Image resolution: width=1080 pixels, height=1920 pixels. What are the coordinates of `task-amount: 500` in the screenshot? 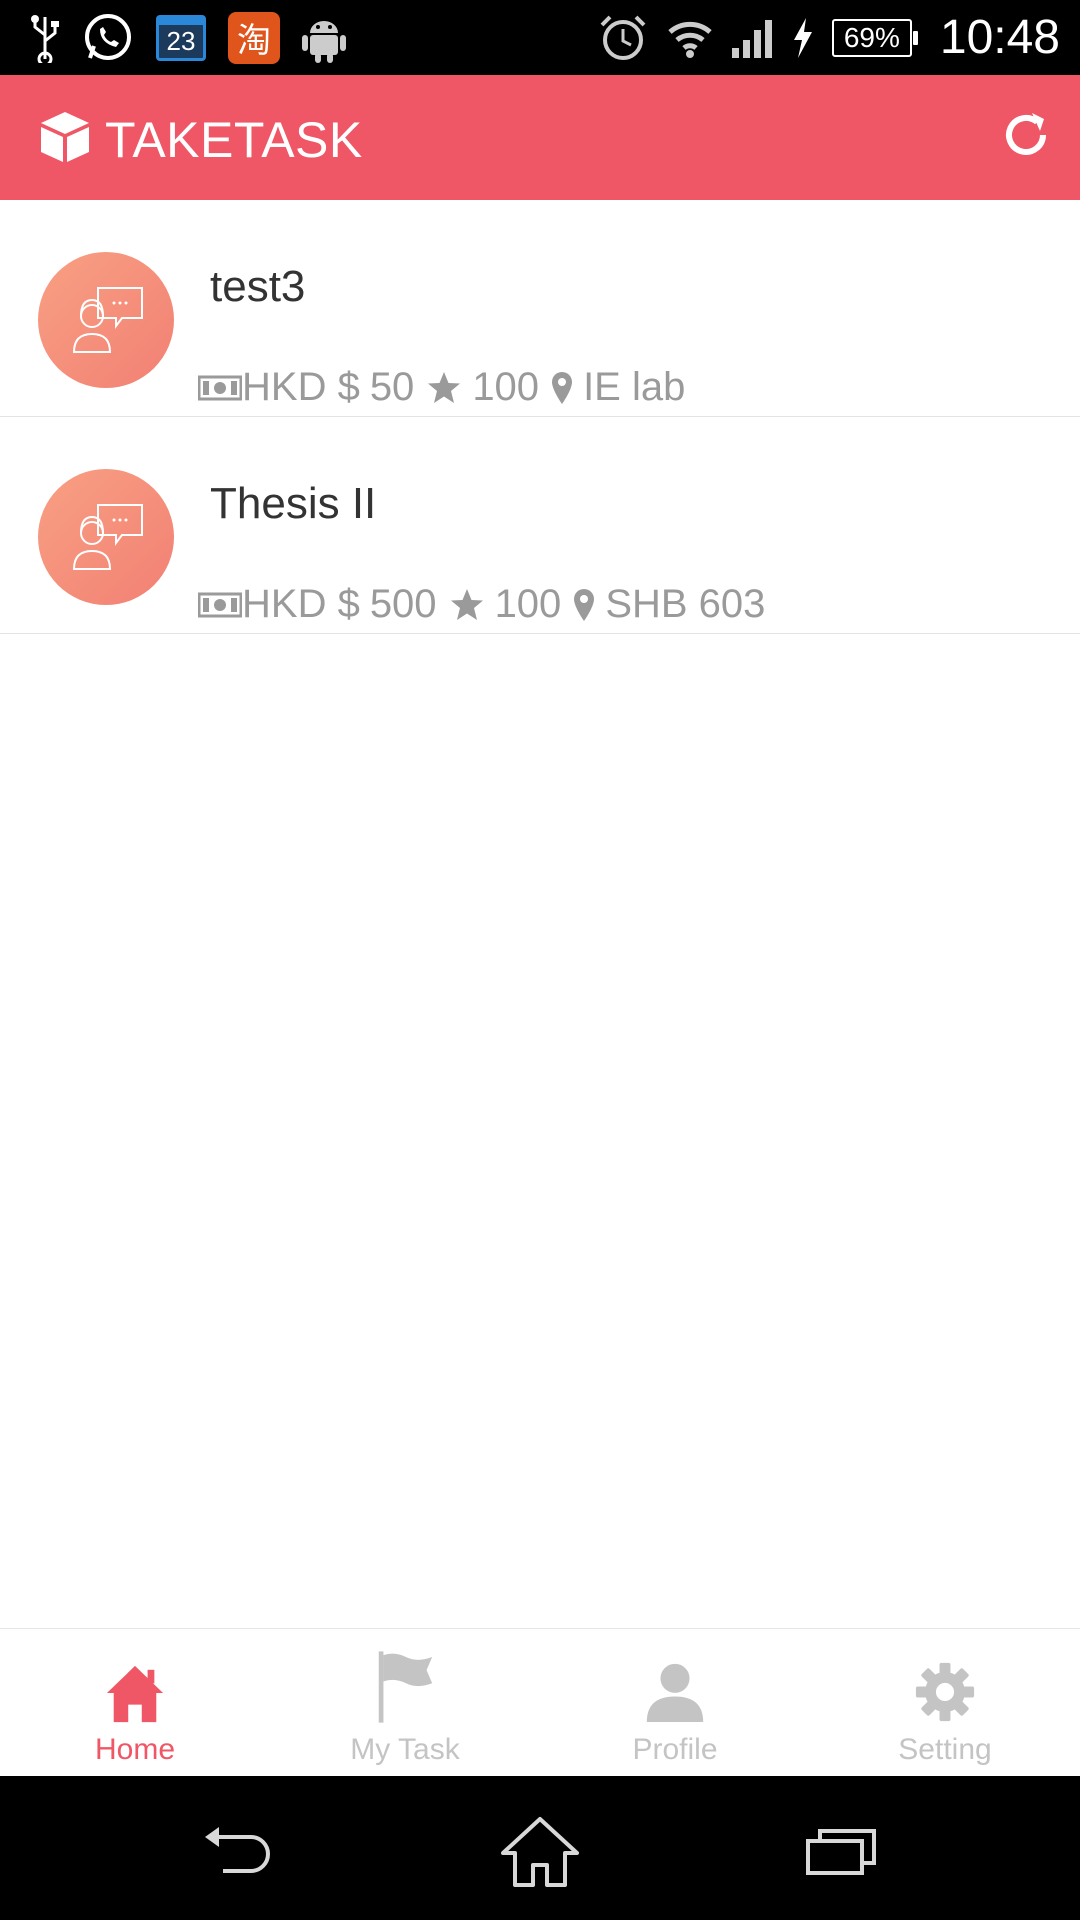 It's located at (403, 604).